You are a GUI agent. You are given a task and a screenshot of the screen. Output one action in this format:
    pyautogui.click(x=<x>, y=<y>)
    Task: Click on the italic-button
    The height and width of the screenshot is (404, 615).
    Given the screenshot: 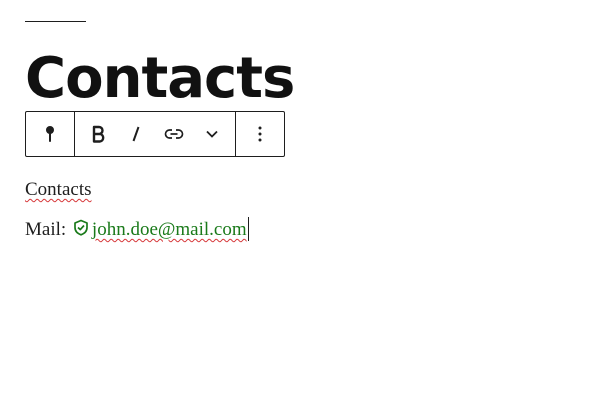 What is the action you would take?
    pyautogui.click(x=136, y=134)
    